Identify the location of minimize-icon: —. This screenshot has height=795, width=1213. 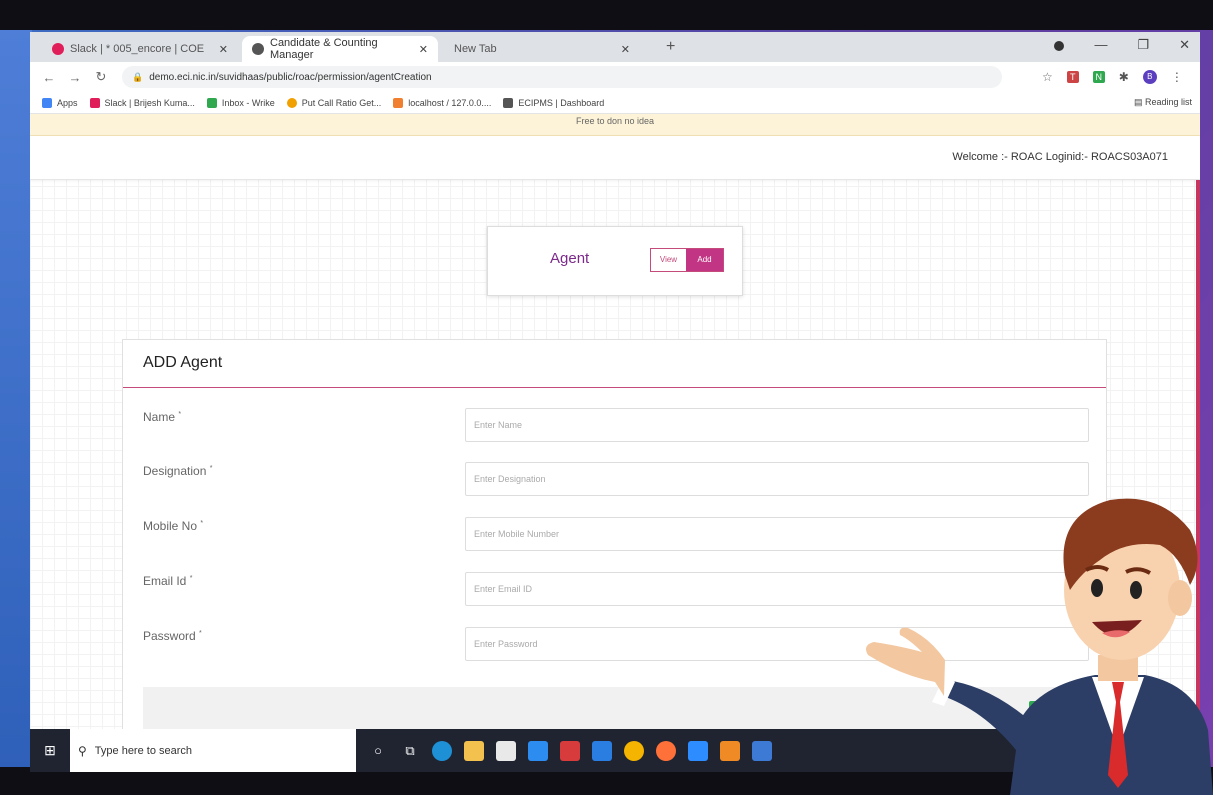
(1100, 45).